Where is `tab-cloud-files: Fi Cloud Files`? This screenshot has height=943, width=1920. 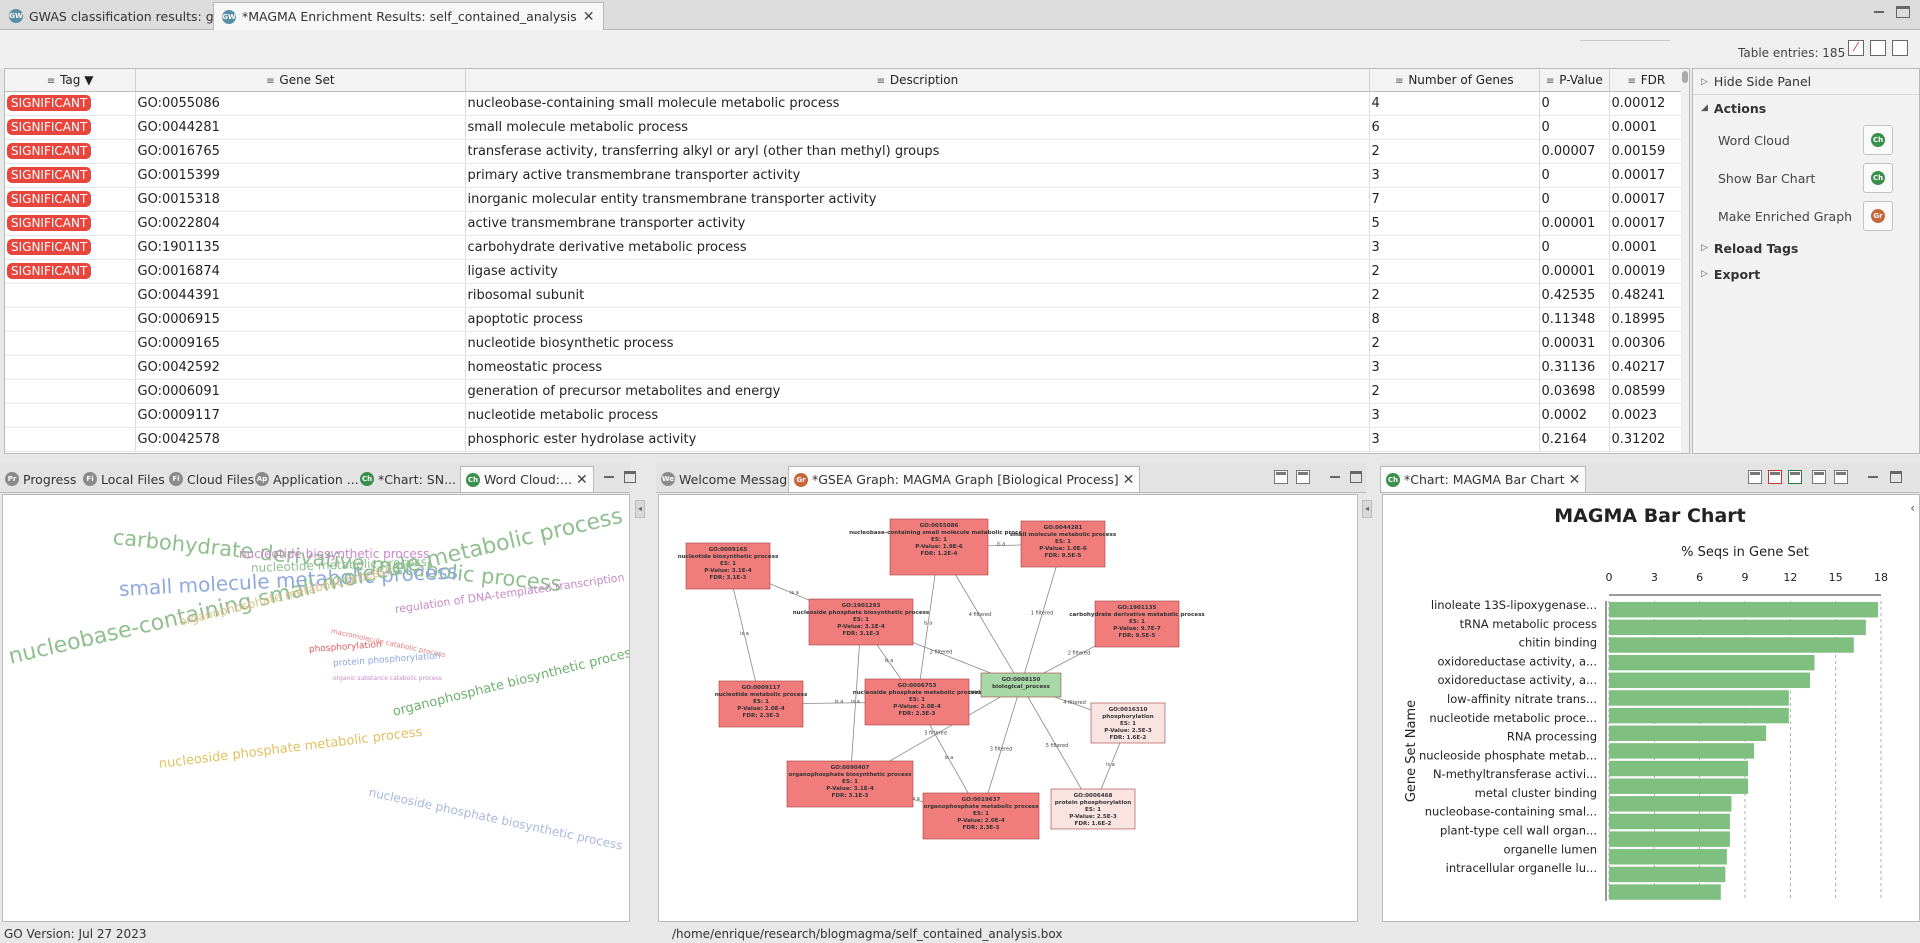
tab-cloud-files: Fi Cloud Files is located at coordinates (211, 479).